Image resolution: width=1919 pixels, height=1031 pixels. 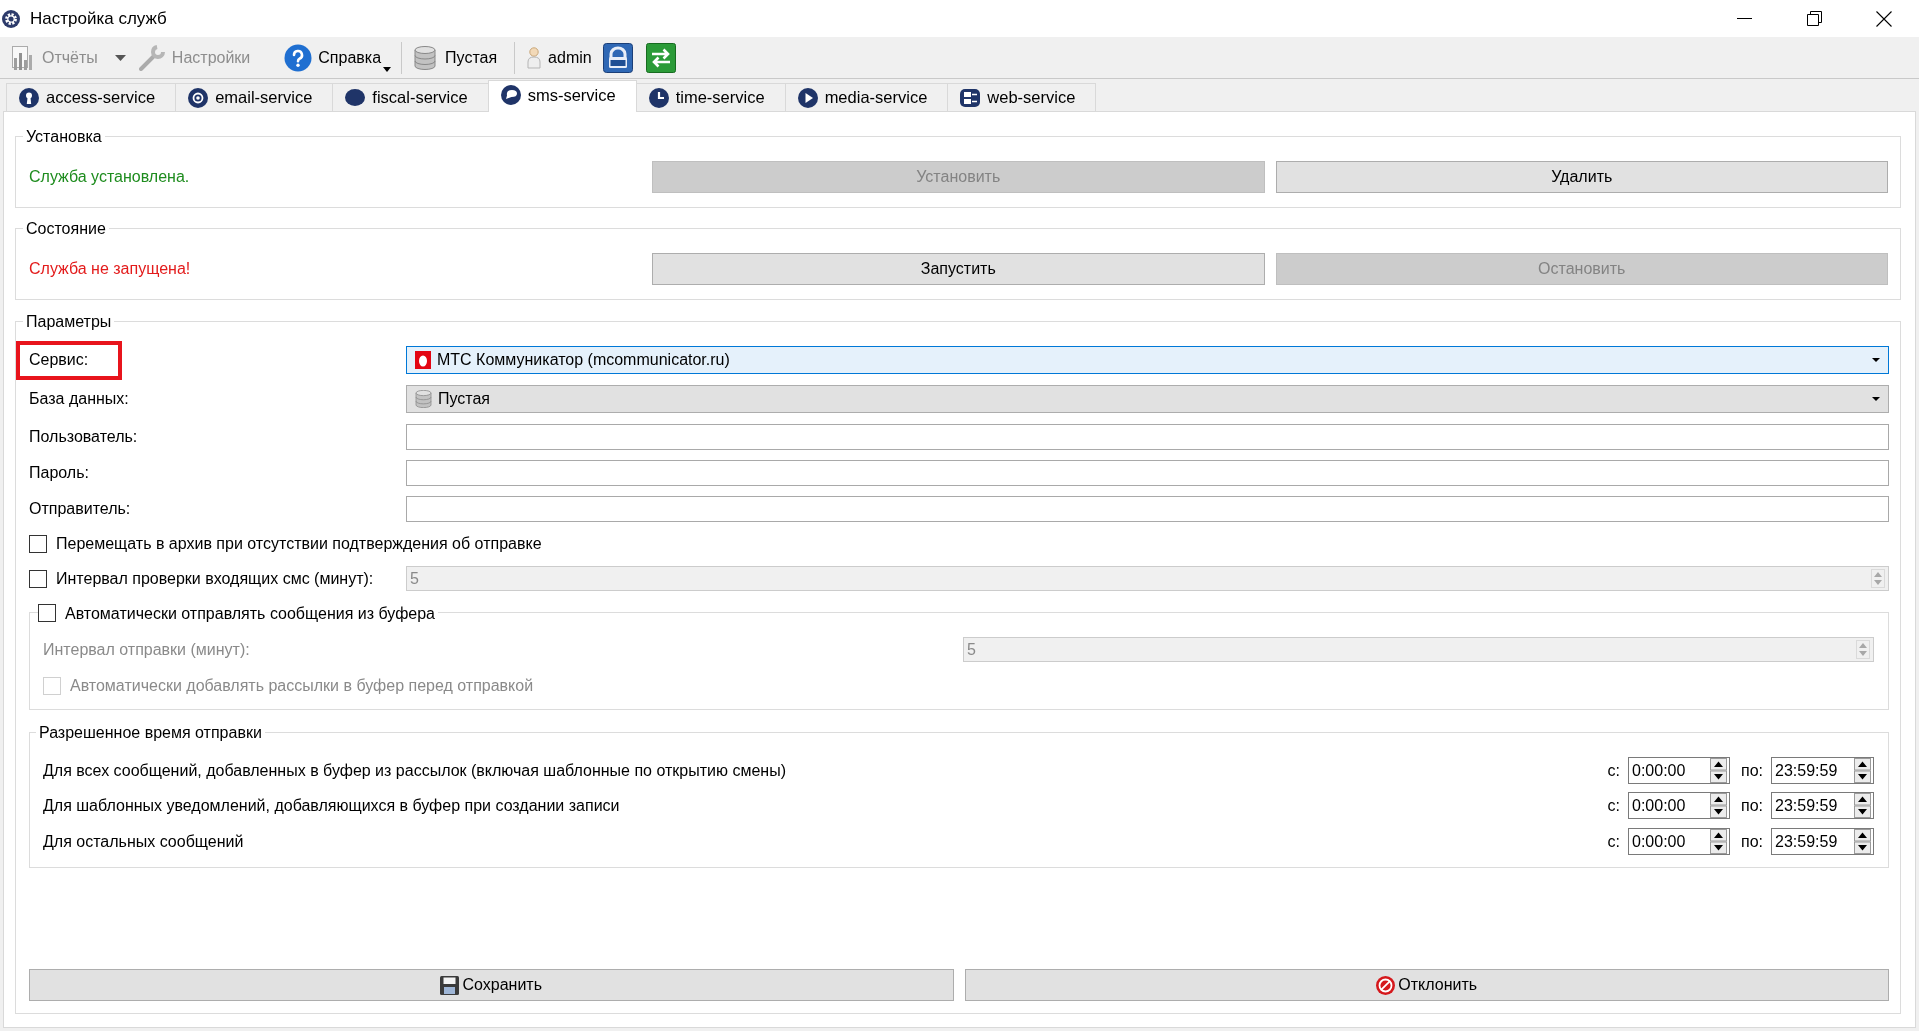 What do you see at coordinates (491, 985) in the screenshot?
I see `save-button: Сохранить` at bounding box center [491, 985].